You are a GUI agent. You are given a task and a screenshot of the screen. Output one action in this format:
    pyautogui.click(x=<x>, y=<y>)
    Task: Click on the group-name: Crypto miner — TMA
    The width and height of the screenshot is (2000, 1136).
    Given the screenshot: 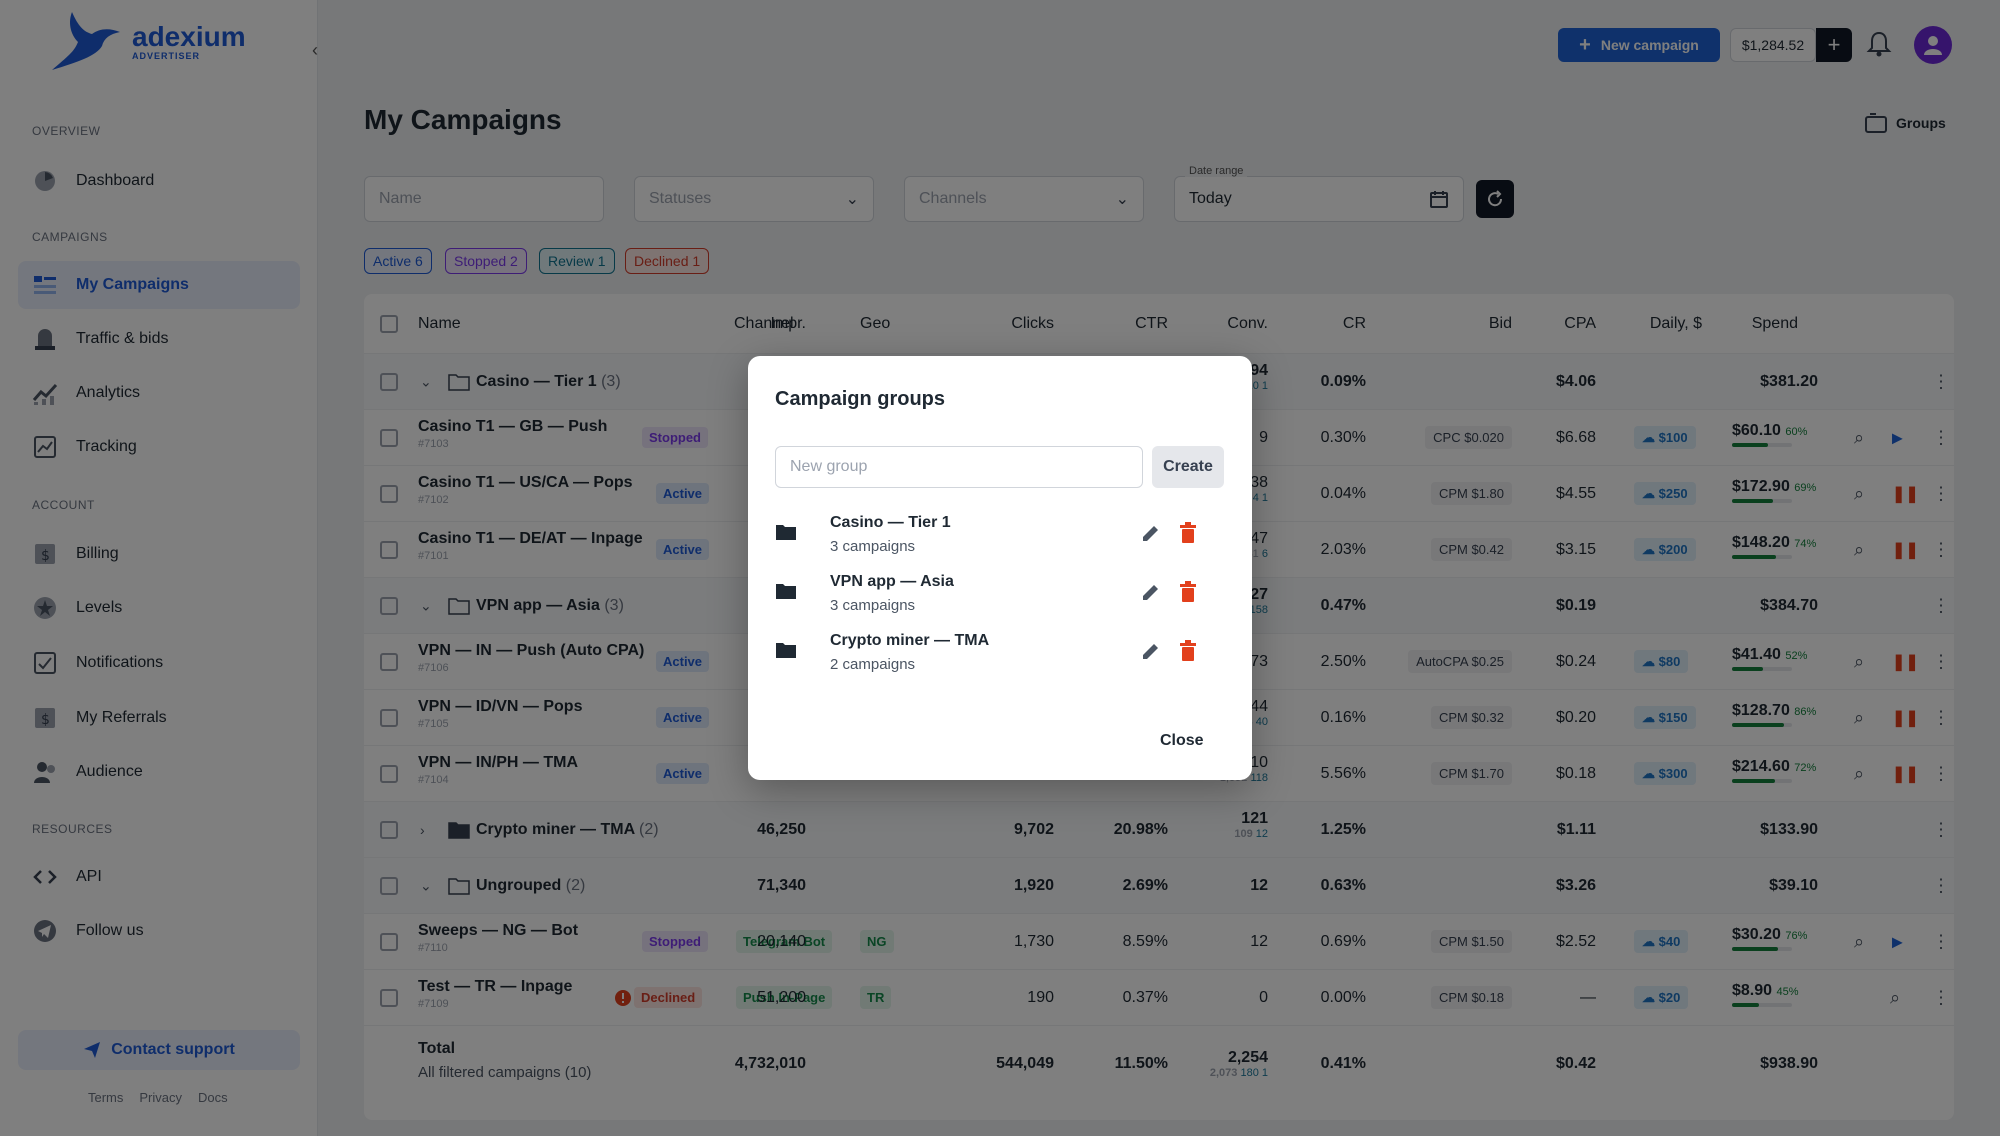 What is the action you would take?
    pyautogui.click(x=910, y=640)
    